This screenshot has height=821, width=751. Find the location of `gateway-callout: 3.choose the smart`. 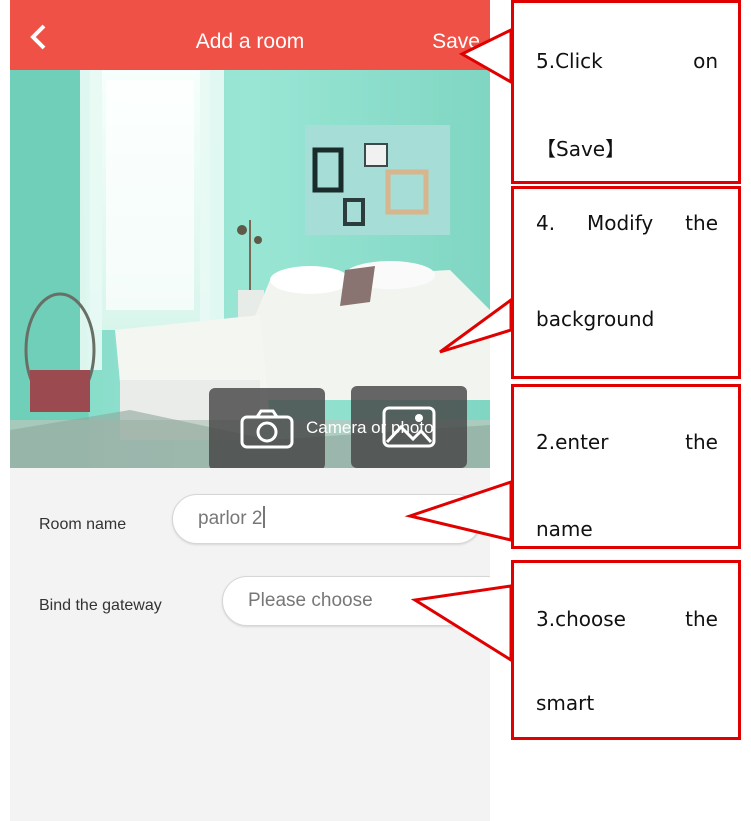

gateway-callout: 3.choose the smart is located at coordinates (626, 650).